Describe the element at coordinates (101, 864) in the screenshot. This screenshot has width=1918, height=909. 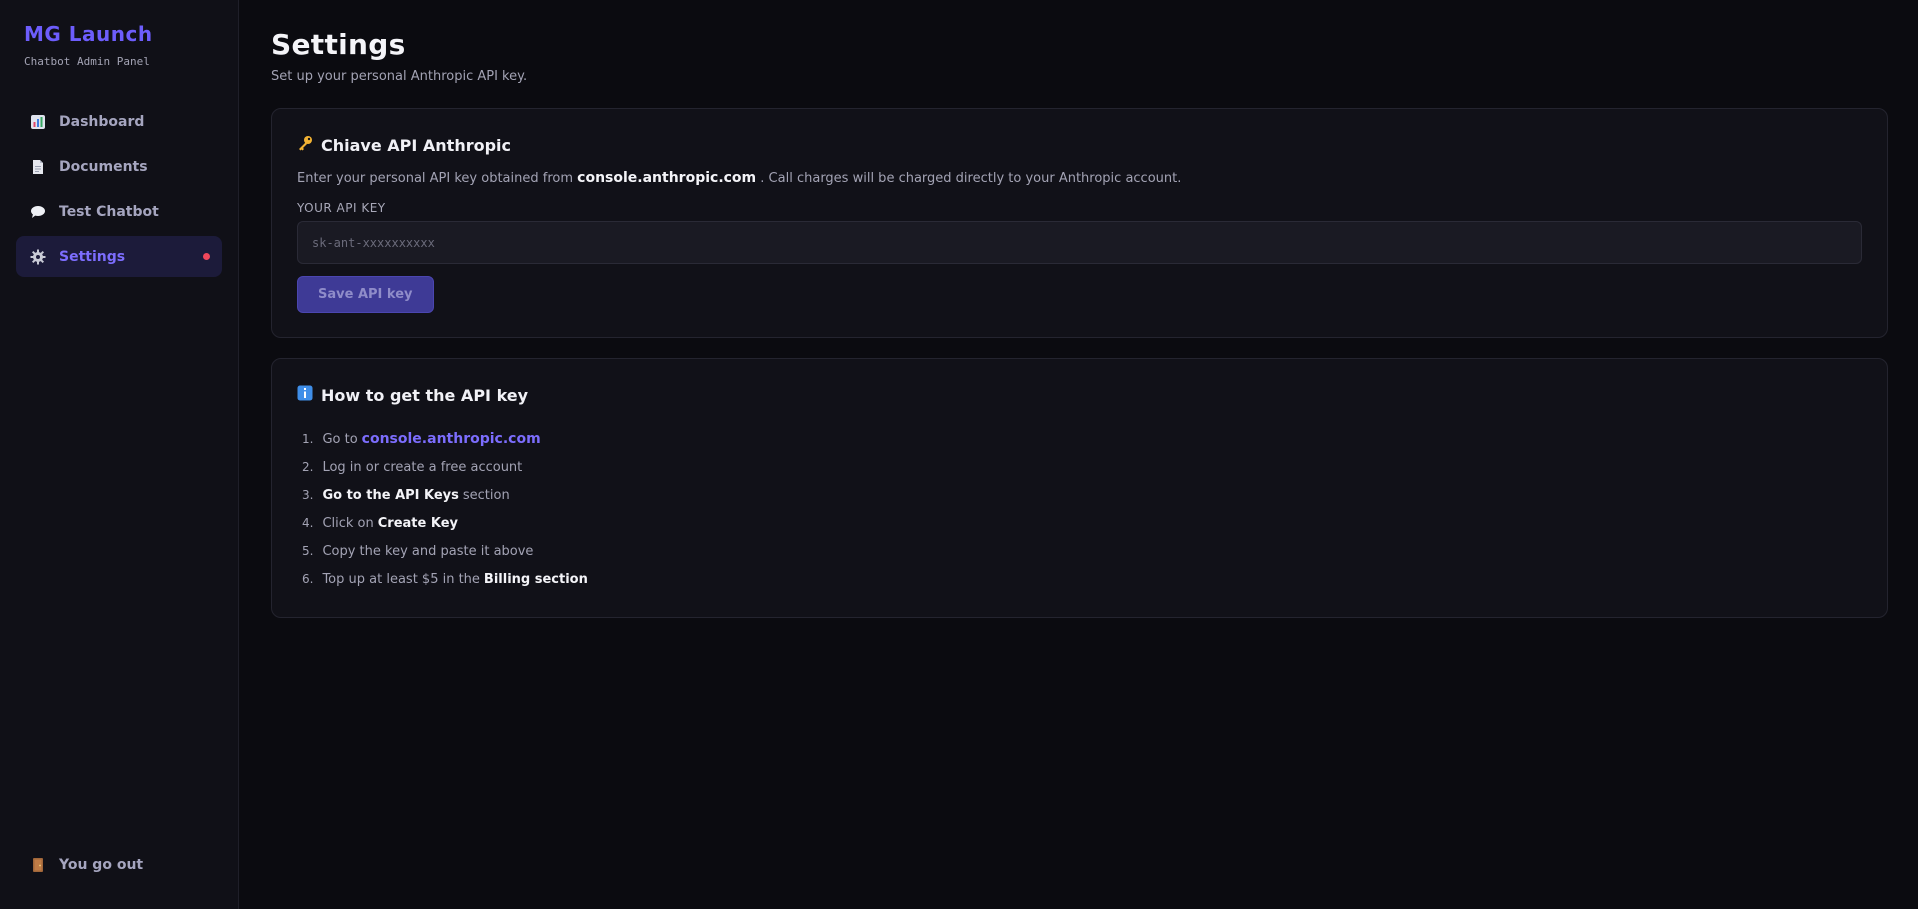
I see `logout-label: You go out` at that location.